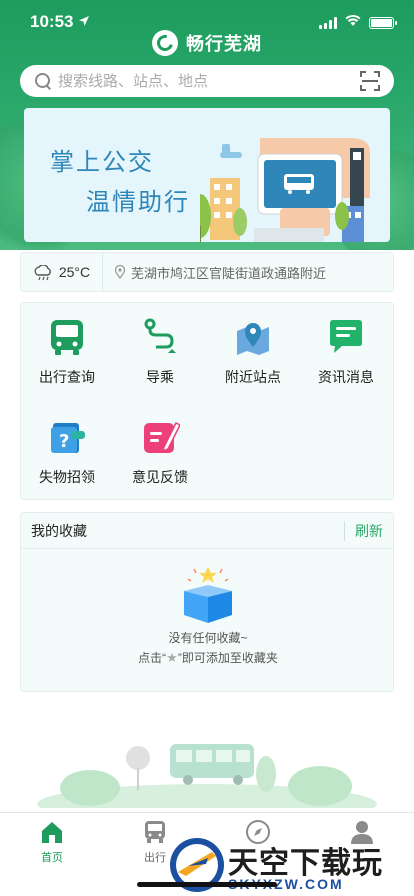 Image resolution: width=414 pixels, height=896 pixels. What do you see at coordinates (227, 658) in the screenshot?
I see `empty-hint-suffix: ”即可添加至收藏夹` at bounding box center [227, 658].